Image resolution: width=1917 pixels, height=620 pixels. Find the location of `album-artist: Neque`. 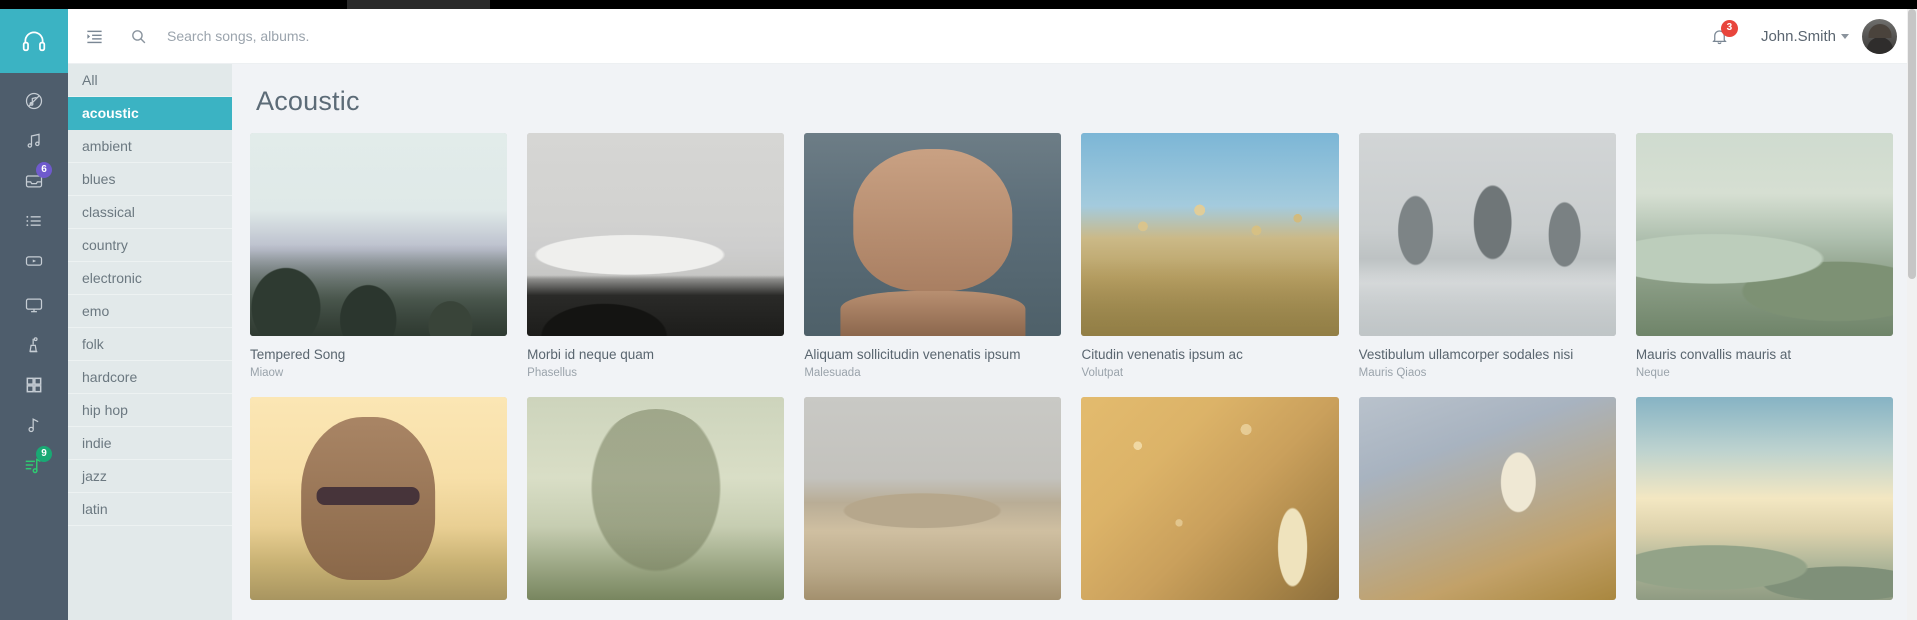

album-artist: Neque is located at coordinates (1652, 373).